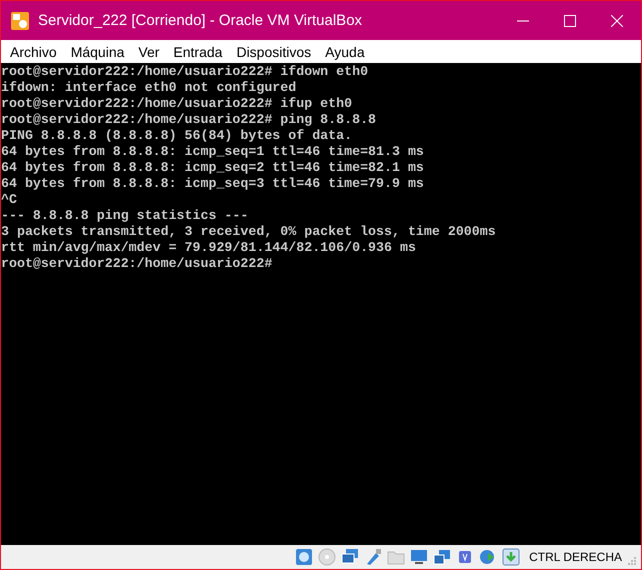  I want to click on close-icon, so click(617, 20).